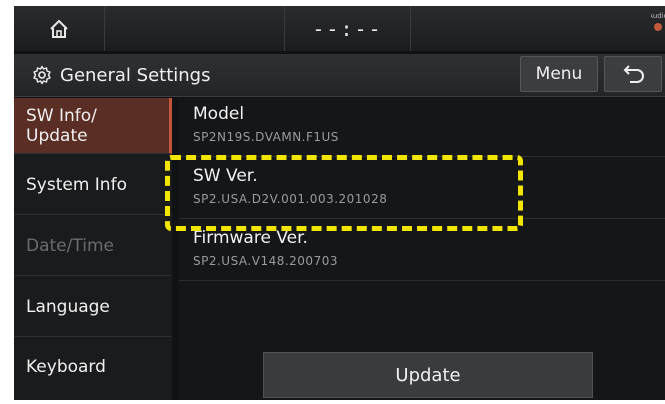 The image size is (665, 404). I want to click on model-value: SP2N19S.DVAMN.F1US, so click(266, 137).